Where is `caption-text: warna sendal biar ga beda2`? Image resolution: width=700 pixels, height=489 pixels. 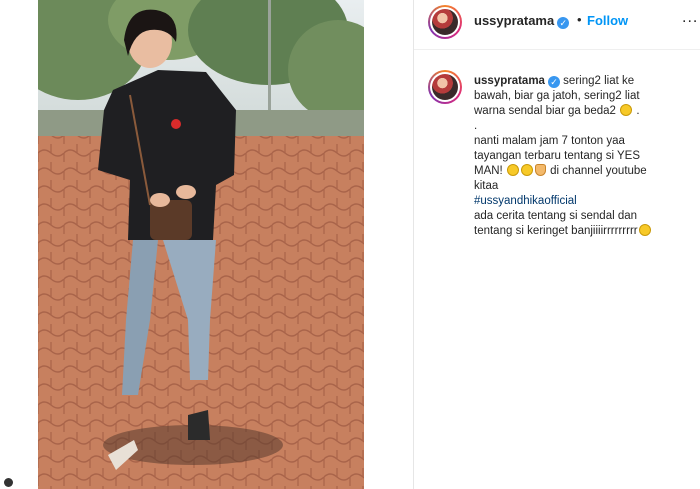 caption-text: warna sendal biar ga beda2 is located at coordinates (545, 111).